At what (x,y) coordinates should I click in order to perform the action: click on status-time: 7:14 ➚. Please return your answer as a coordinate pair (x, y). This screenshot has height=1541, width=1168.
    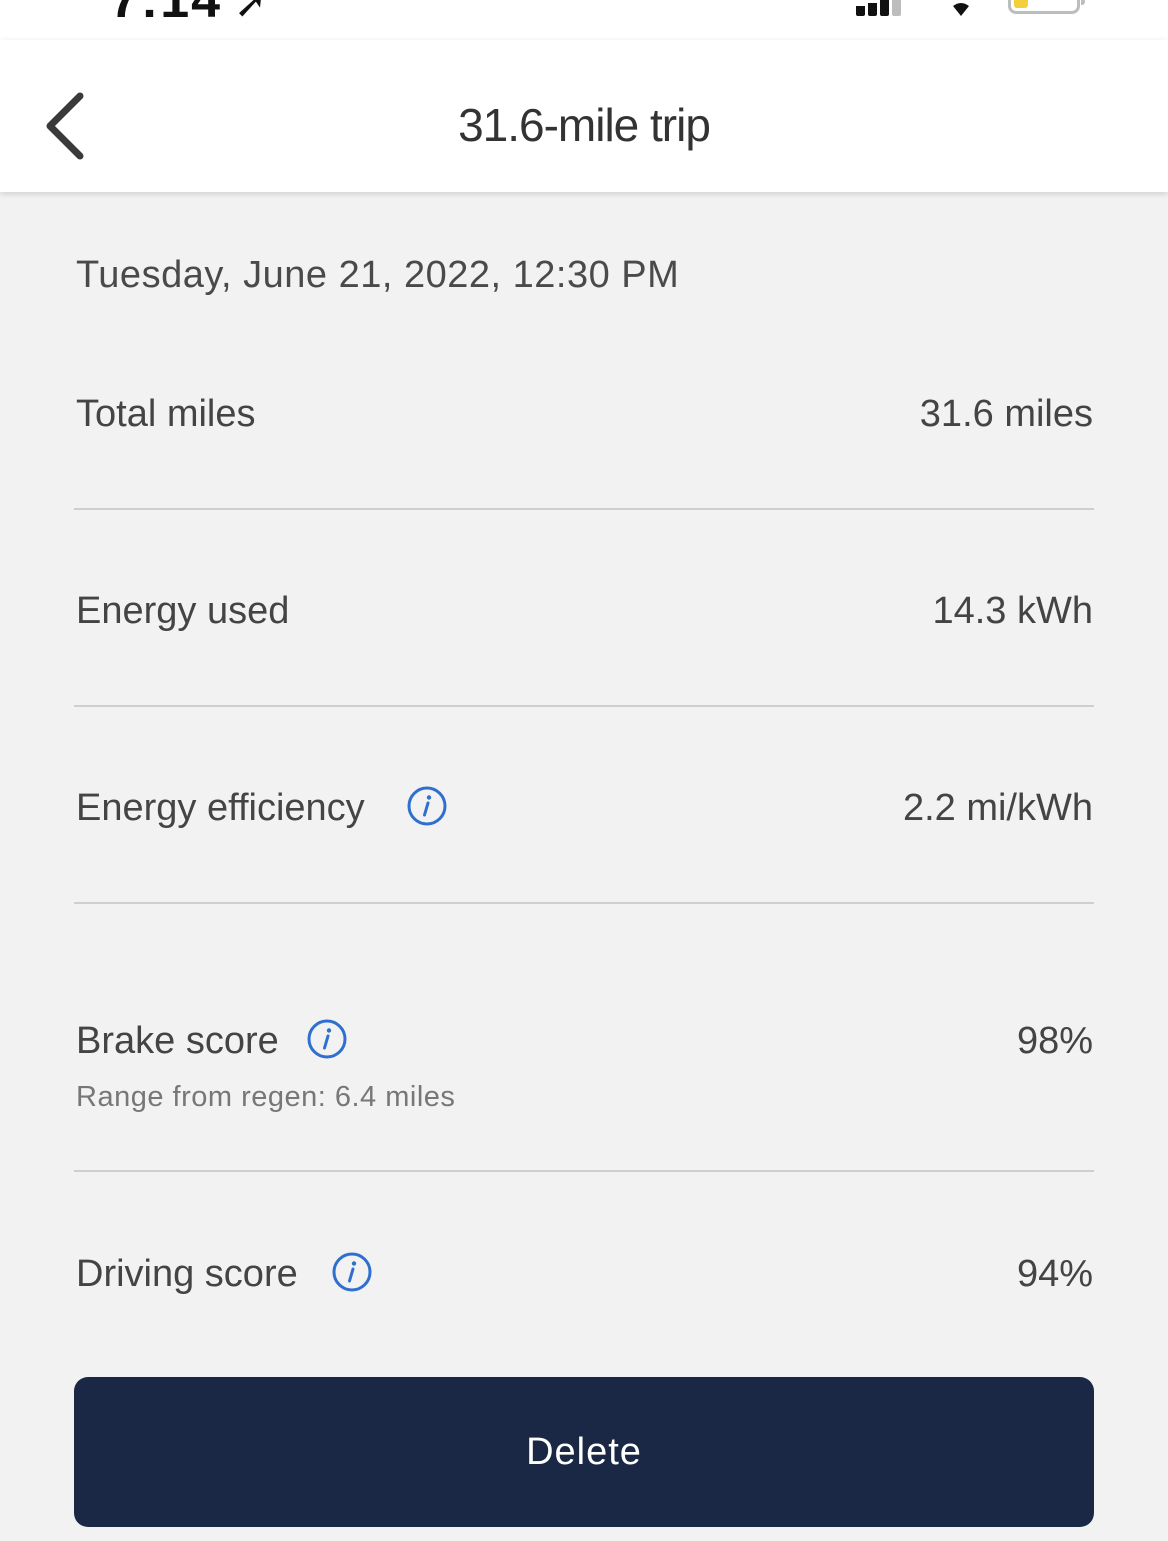
    Looking at the image, I should click on (190, 15).